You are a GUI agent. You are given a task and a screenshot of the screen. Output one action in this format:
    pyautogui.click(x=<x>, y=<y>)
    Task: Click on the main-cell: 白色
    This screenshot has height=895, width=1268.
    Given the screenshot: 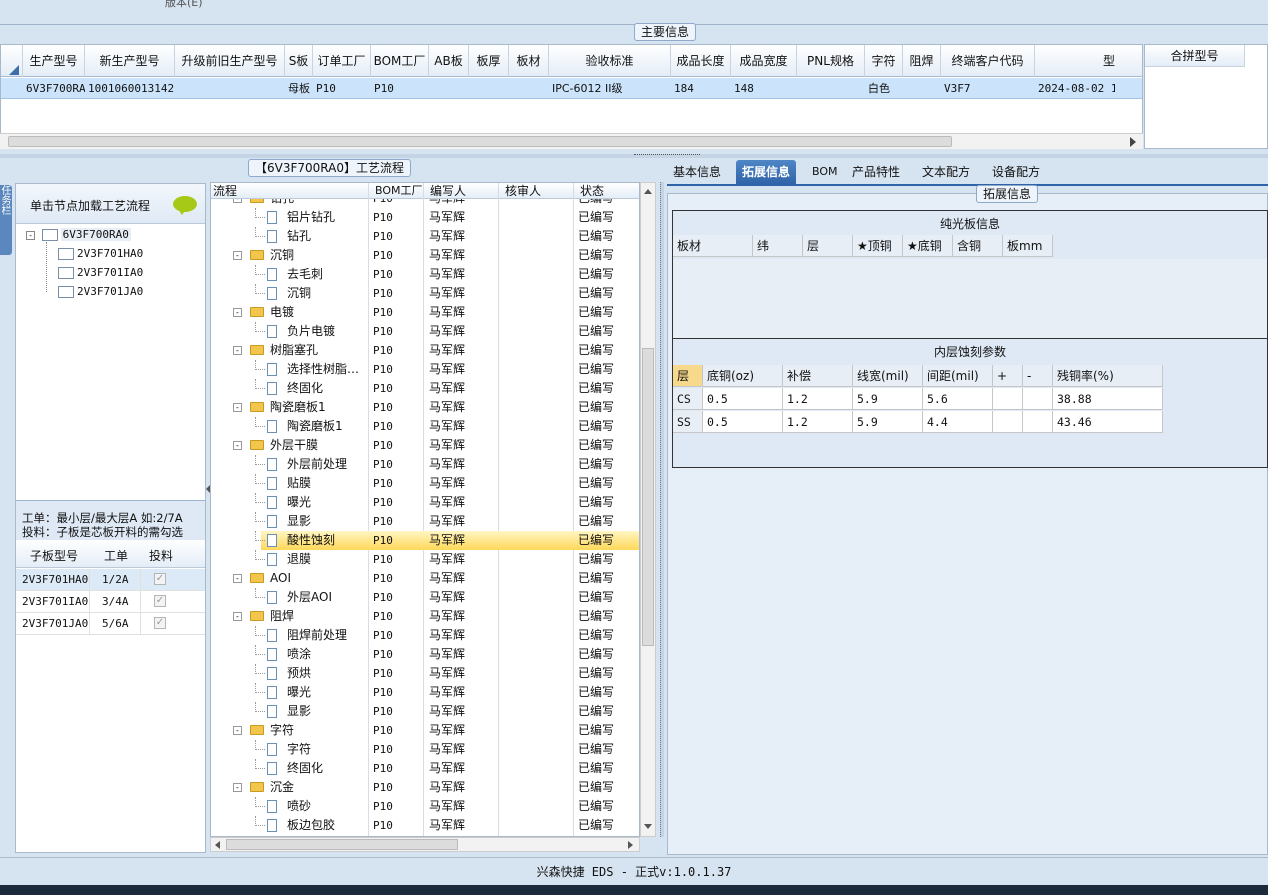 What is the action you would take?
    pyautogui.click(x=884, y=88)
    